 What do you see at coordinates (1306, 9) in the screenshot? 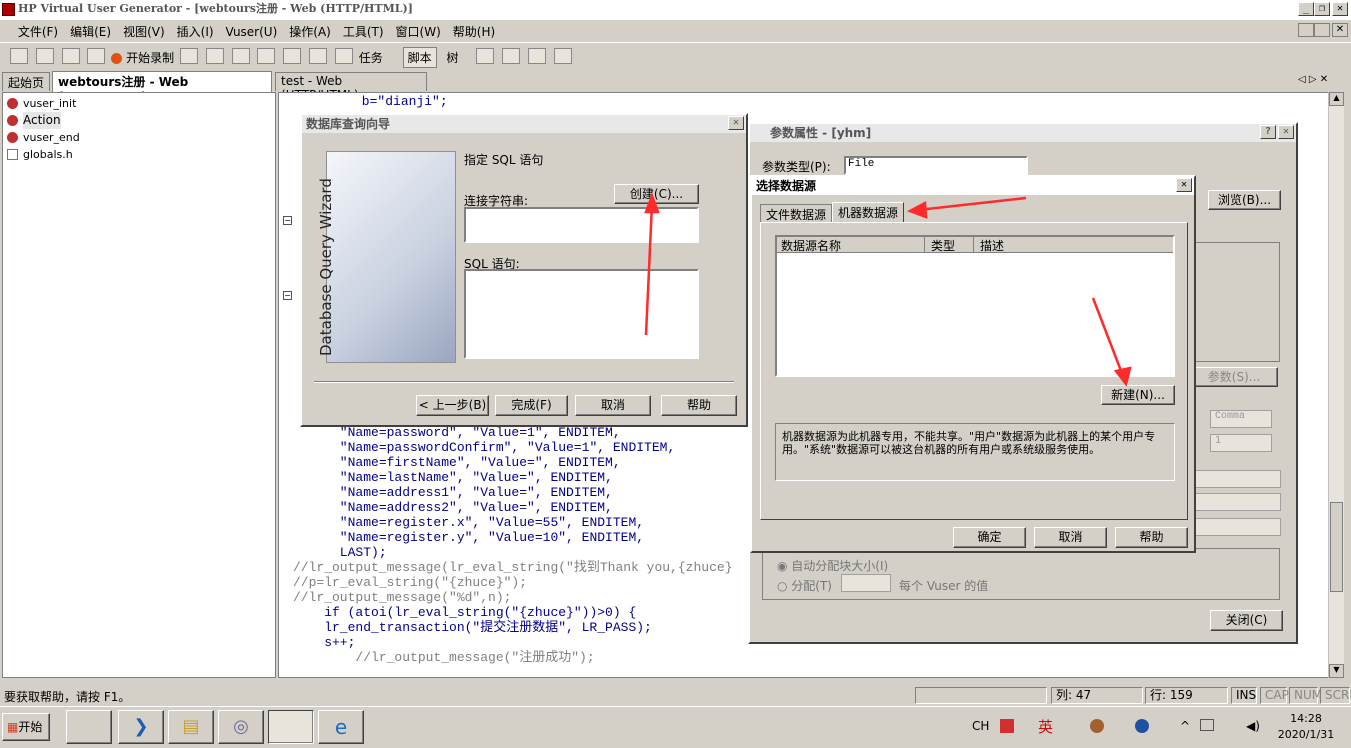
I see `minimize-button: _` at bounding box center [1306, 9].